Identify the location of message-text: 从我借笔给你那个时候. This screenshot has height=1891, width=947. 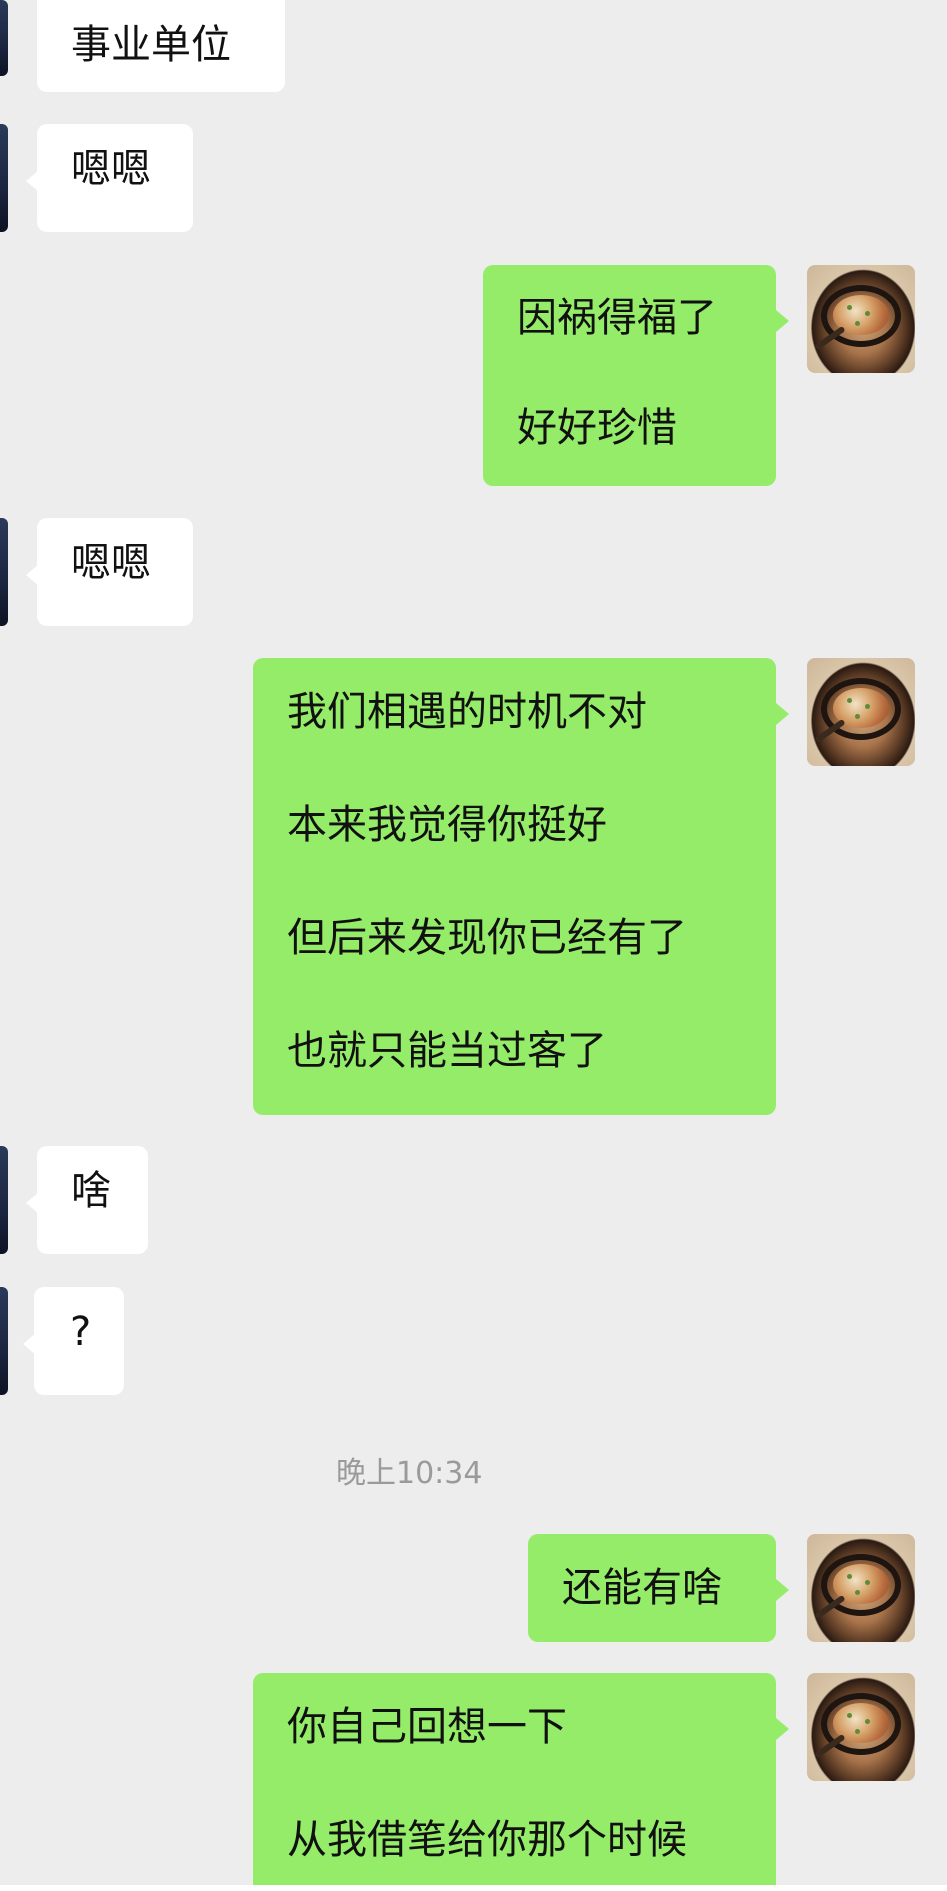
(487, 1840).